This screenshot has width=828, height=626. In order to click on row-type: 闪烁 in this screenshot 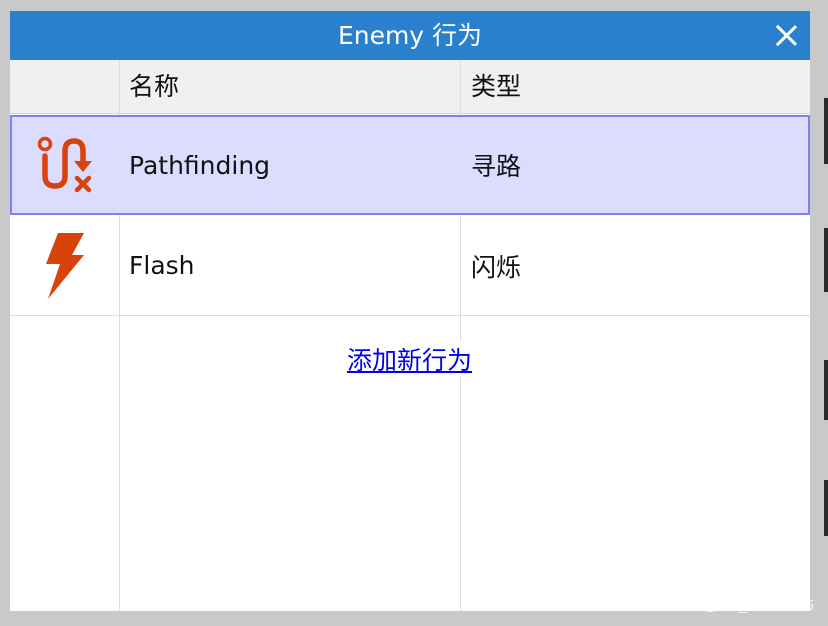, I will do `click(496, 267)`.